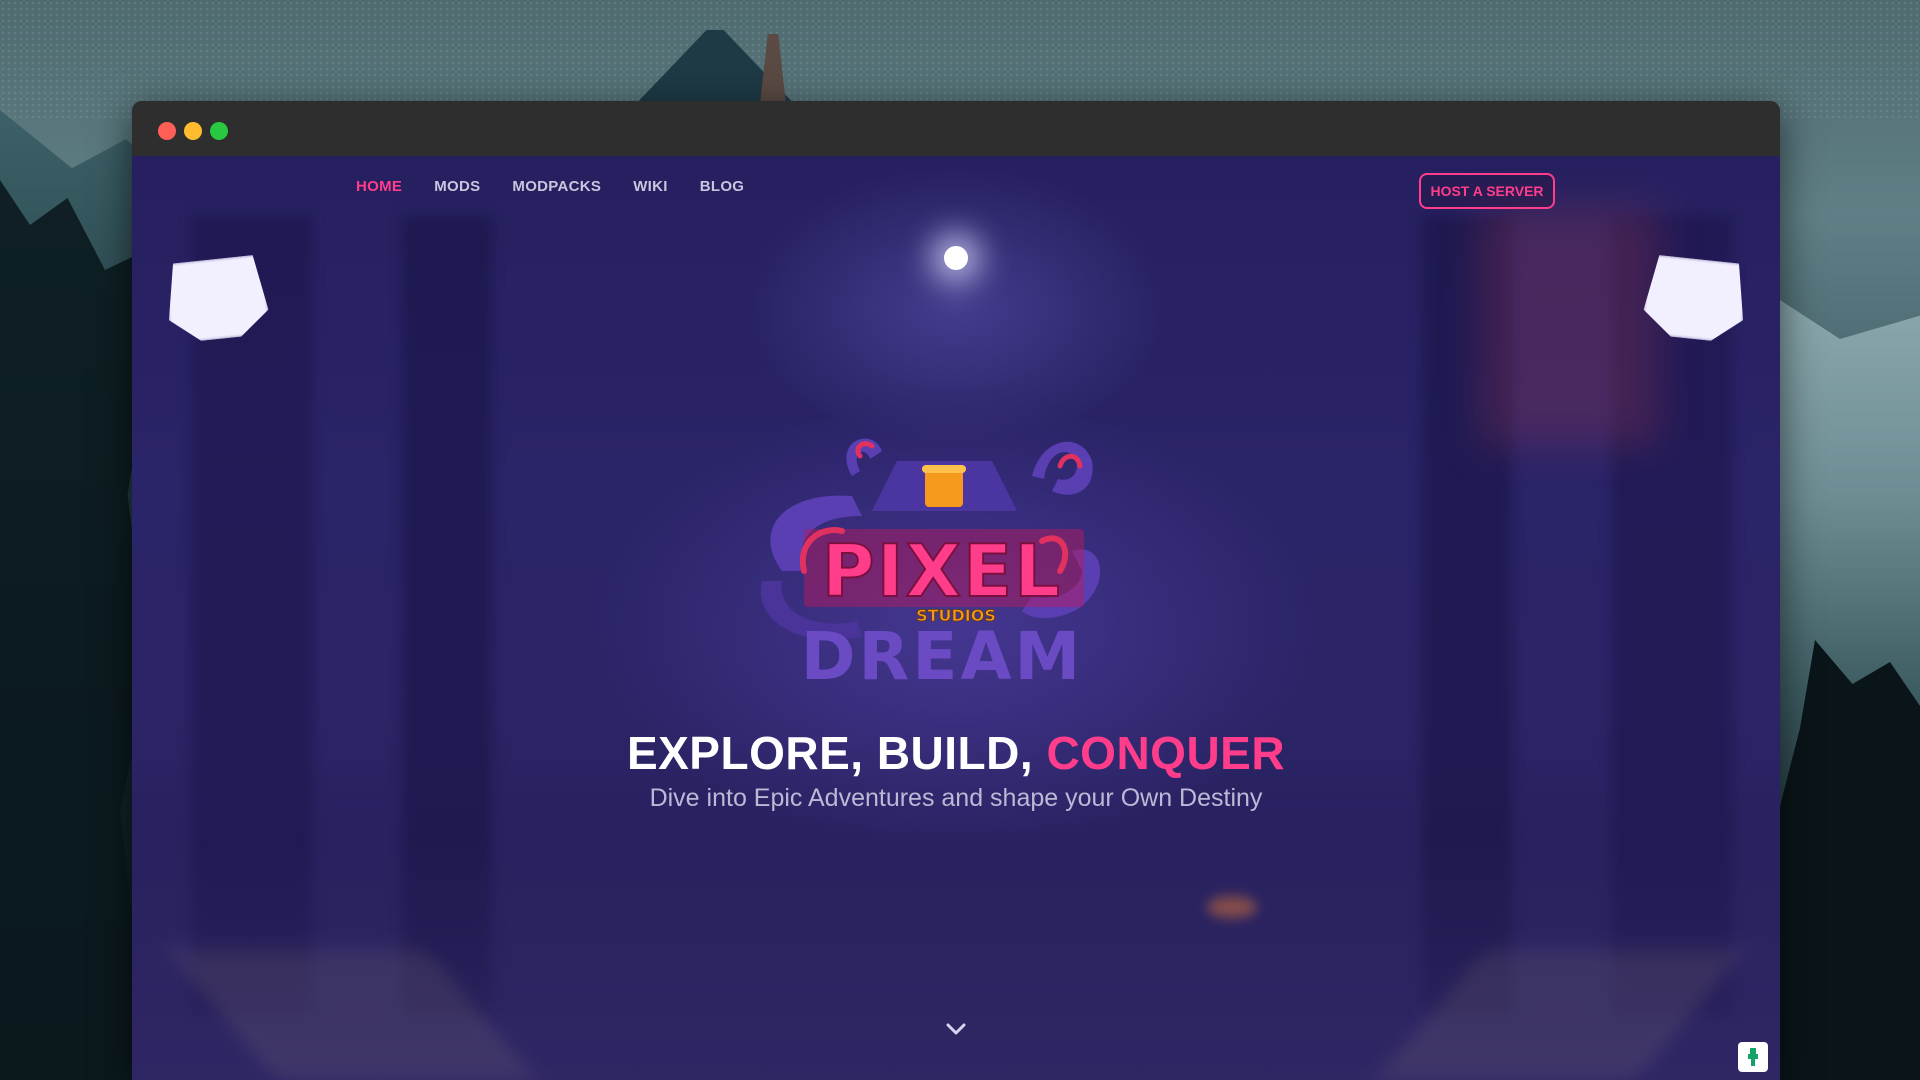  Describe the element at coordinates (1166, 753) in the screenshot. I see `hero-headline-accent: CONQUER` at that location.